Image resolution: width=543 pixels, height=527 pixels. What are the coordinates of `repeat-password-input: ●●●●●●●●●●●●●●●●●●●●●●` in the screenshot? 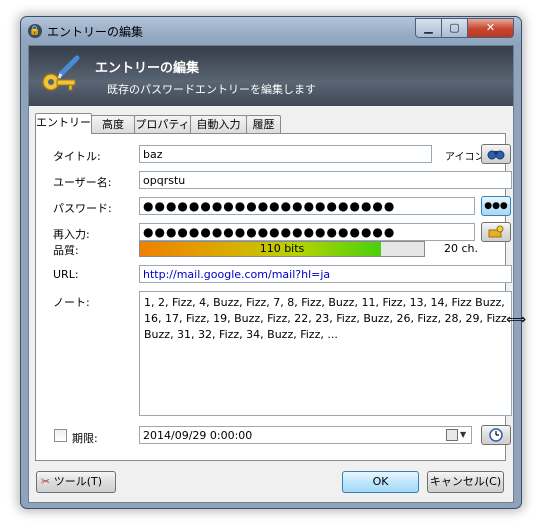 It's located at (307, 232).